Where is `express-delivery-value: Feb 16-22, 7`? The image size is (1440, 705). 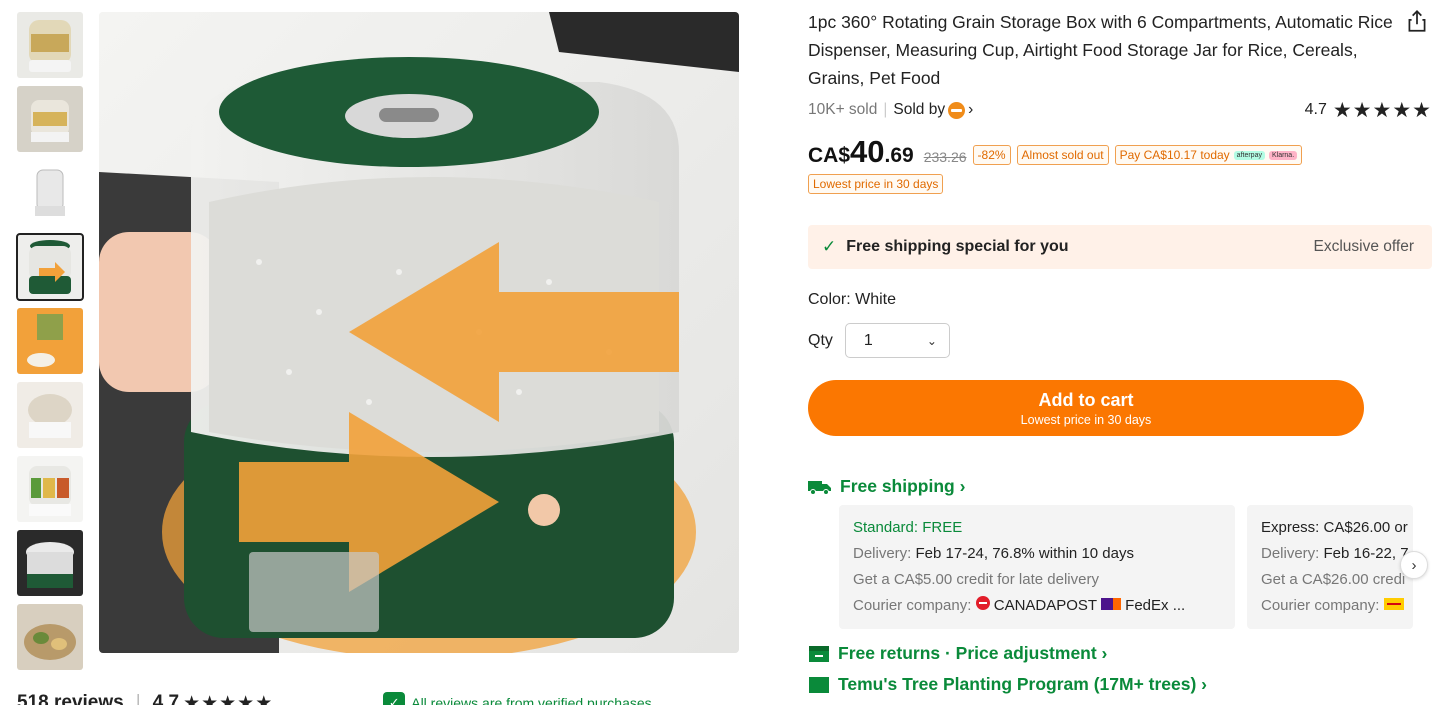
express-delivery-value: Feb 16-22, 7 is located at coordinates (1366, 553).